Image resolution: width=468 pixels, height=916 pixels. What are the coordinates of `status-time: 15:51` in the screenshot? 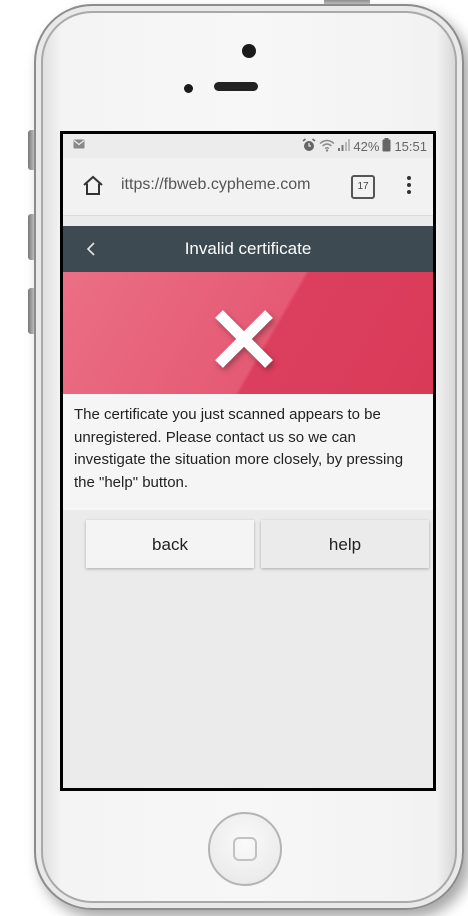 It's located at (410, 146).